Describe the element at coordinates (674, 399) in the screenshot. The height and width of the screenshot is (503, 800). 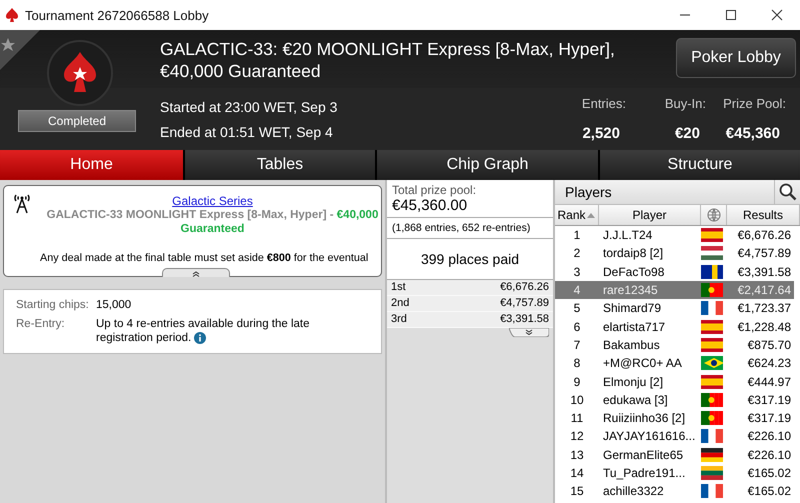
I see `player-row: 10 edukawa [3] €317.19` at that location.